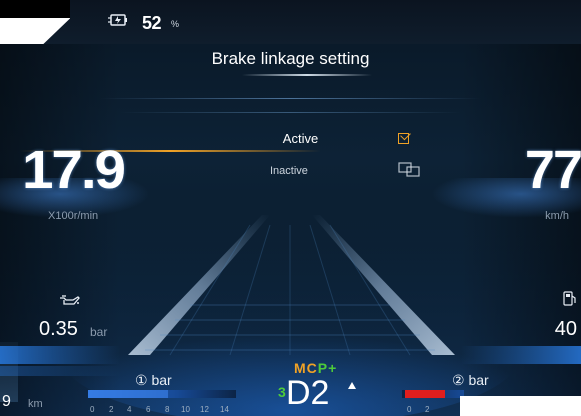 This screenshot has width=581, height=416. What do you see at coordinates (148, 409) in the screenshot?
I see `brake-circuit-1-tick: 6` at bounding box center [148, 409].